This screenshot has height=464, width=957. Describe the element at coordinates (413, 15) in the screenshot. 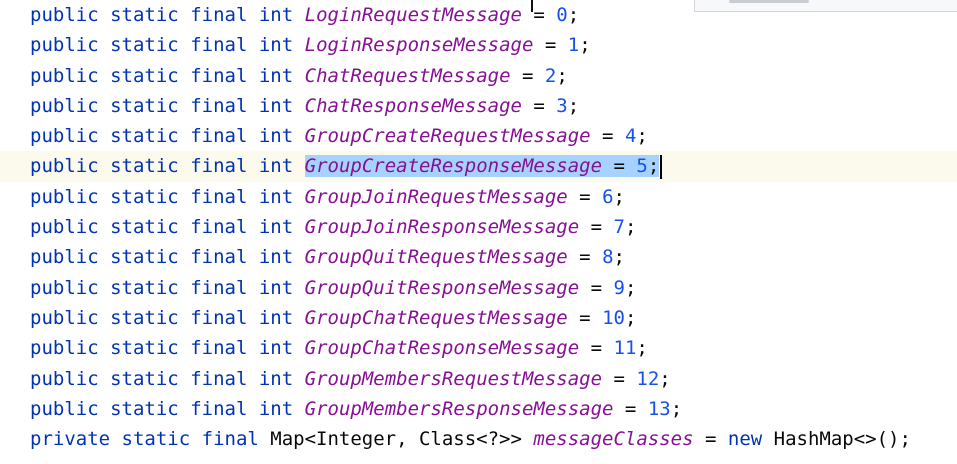

I see `field-name: LoginRequestMessage` at that location.